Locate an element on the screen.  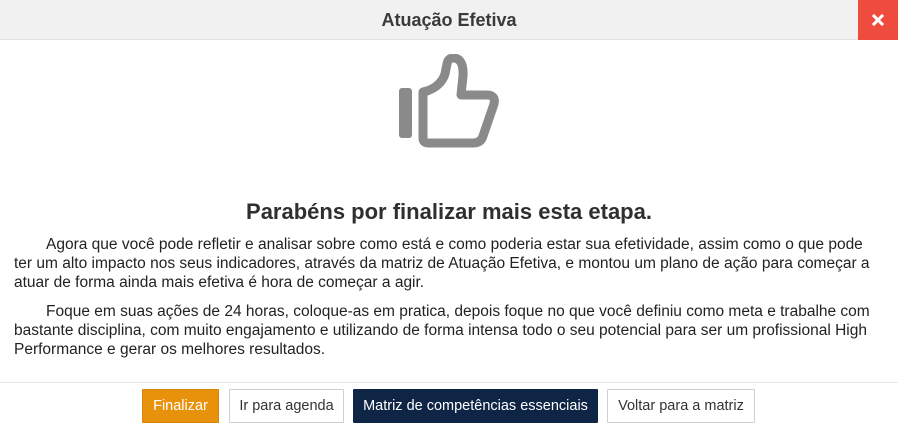
modal-header: Atuação Efetiva is located at coordinates (449, 20).